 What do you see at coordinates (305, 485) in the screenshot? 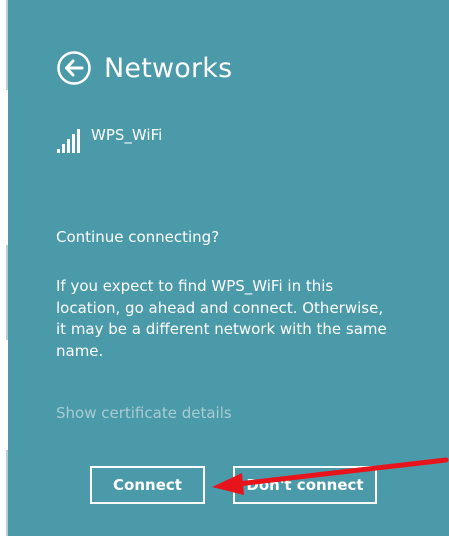
I see `dont-connect-button: Don't connect` at bounding box center [305, 485].